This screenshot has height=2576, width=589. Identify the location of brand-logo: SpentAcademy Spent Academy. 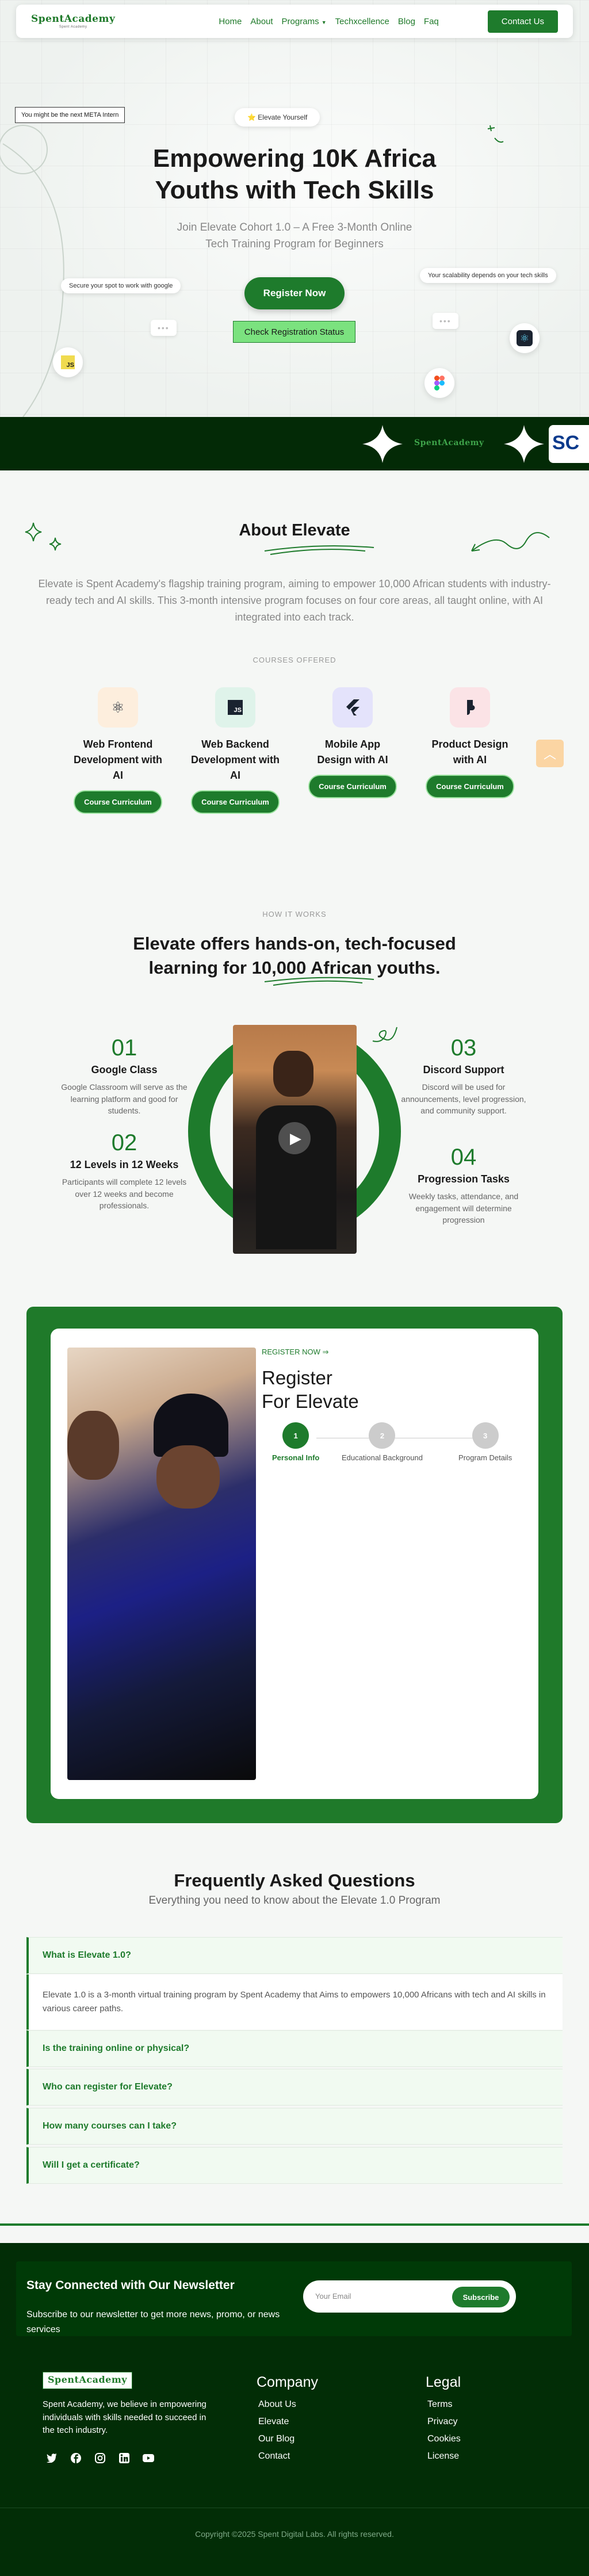
(73, 21).